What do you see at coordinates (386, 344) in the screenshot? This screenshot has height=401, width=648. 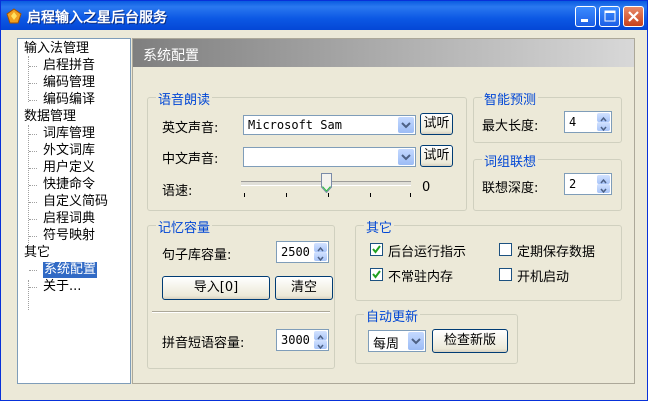 I see `update-frequency-value: 每周` at bounding box center [386, 344].